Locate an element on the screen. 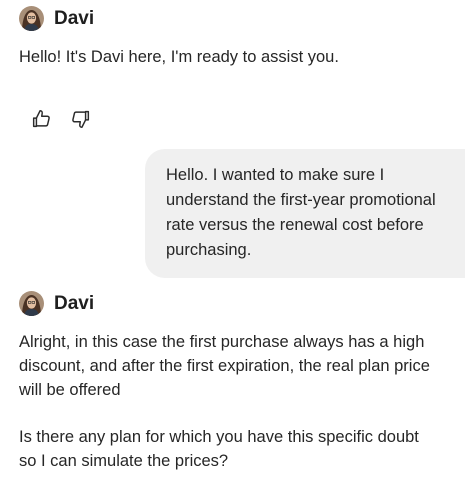 The height and width of the screenshot is (477, 470). feedback-actions is located at coordinates (61, 119).